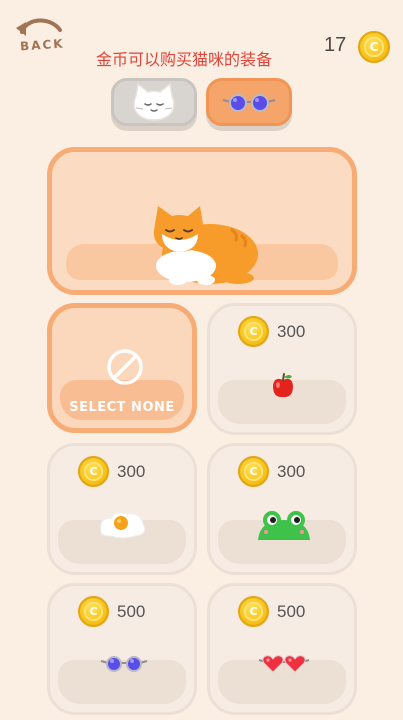 This screenshot has width=403, height=720. I want to click on cat-face-icon, so click(154, 101).